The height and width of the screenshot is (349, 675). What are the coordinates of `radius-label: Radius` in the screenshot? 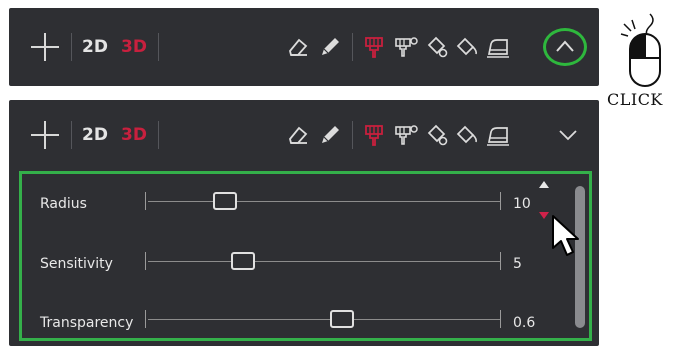 It's located at (63, 204).